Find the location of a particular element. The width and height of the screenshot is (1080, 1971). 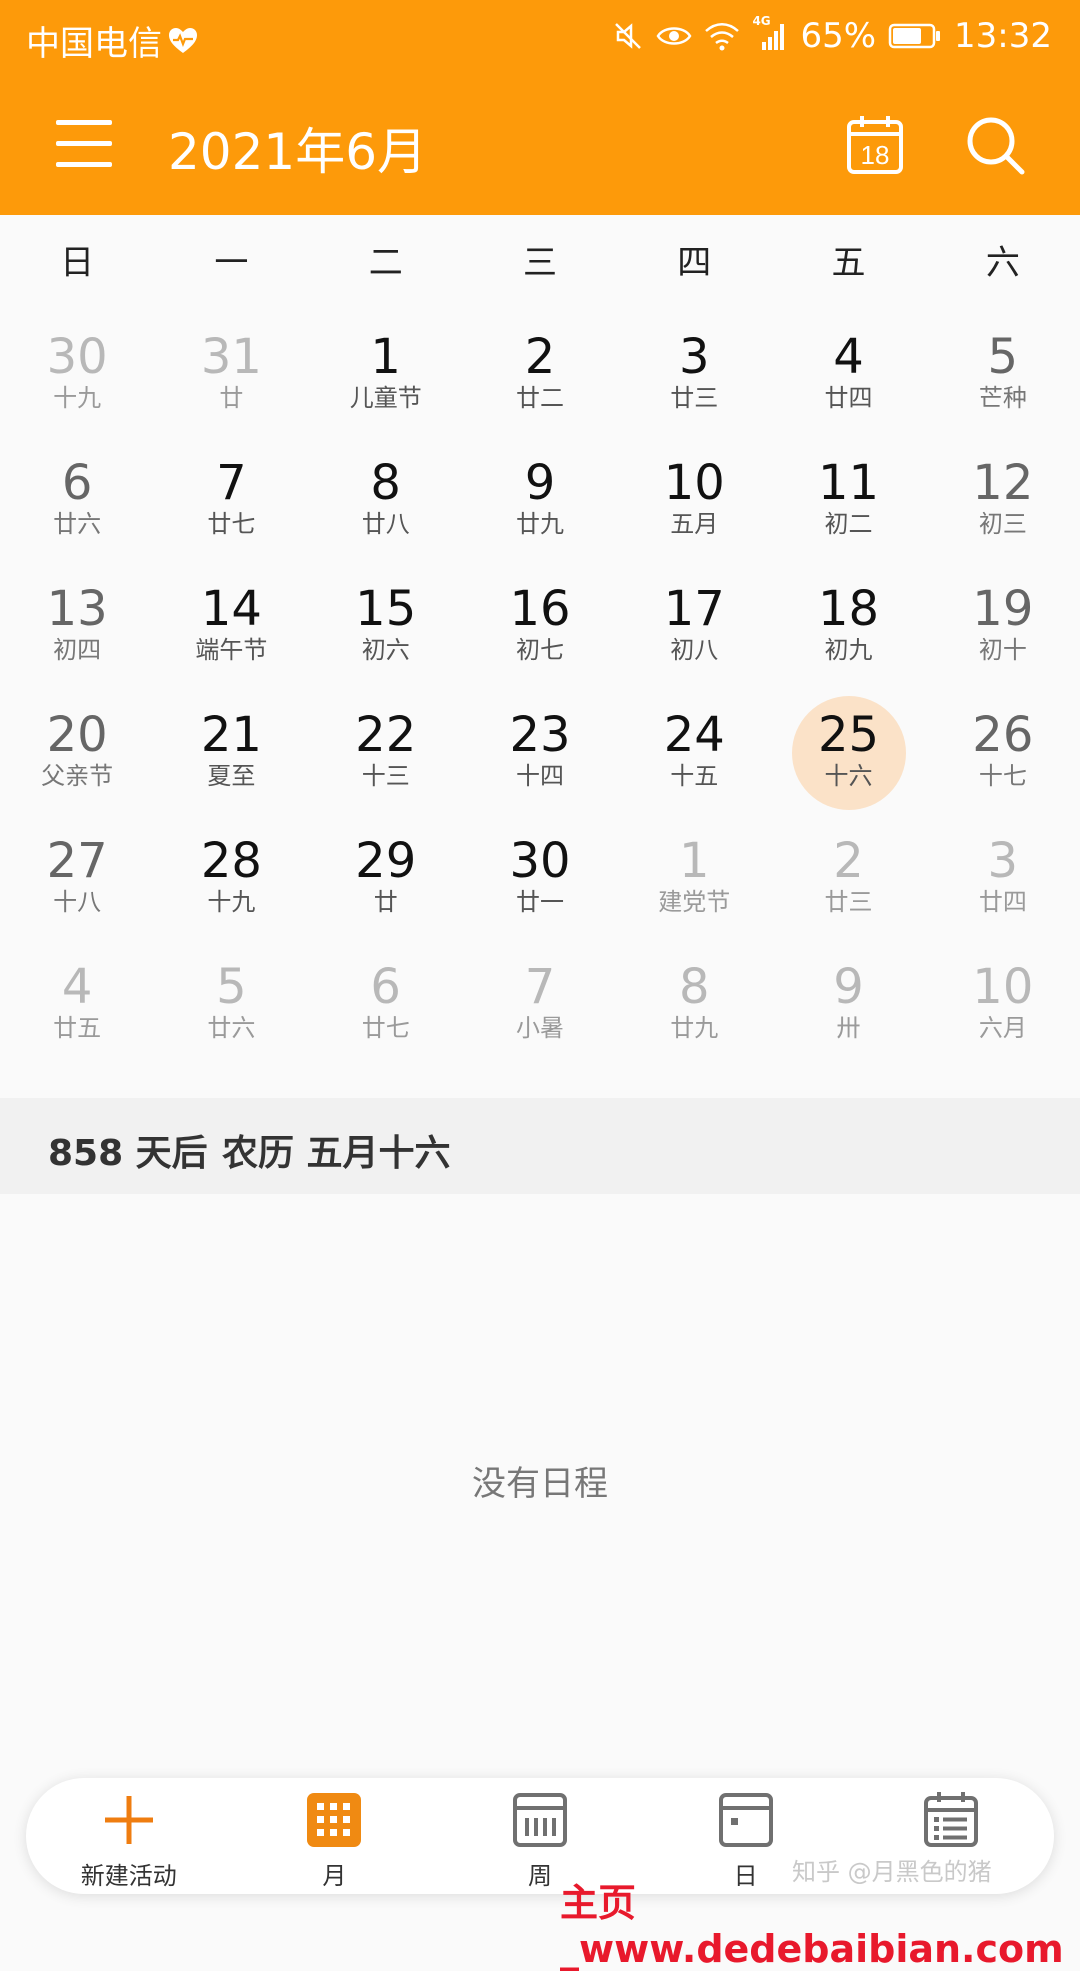

day-cell: 16 初七 is located at coordinates (540, 626).